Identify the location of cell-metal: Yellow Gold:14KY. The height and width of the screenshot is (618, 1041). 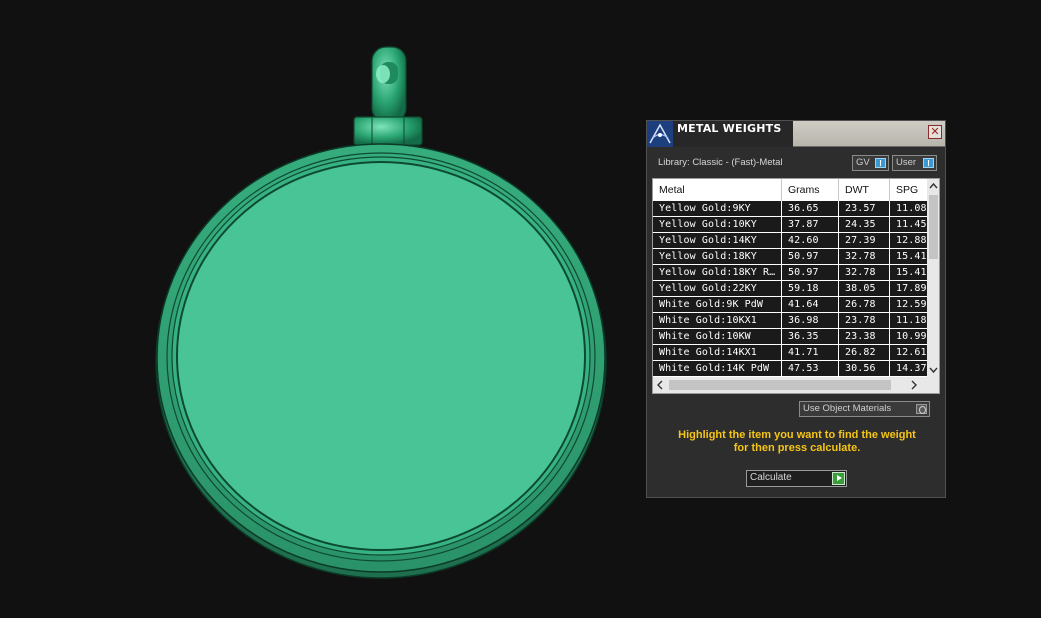
(717, 240).